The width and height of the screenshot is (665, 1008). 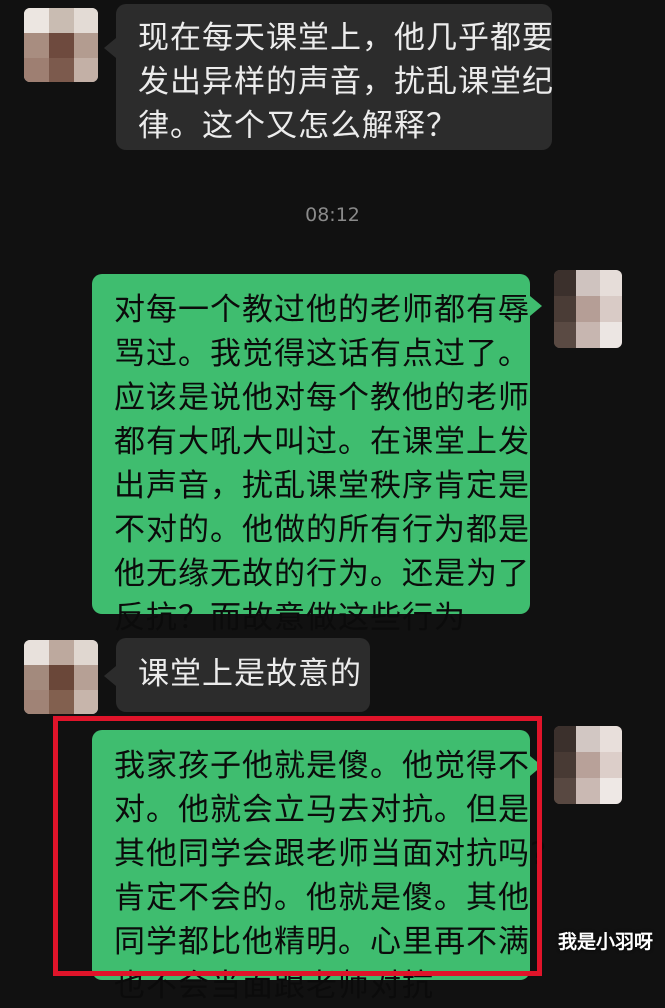 I want to click on message-line: 出声音，扰乱课堂秩序肯定是, so click(x=322, y=486).